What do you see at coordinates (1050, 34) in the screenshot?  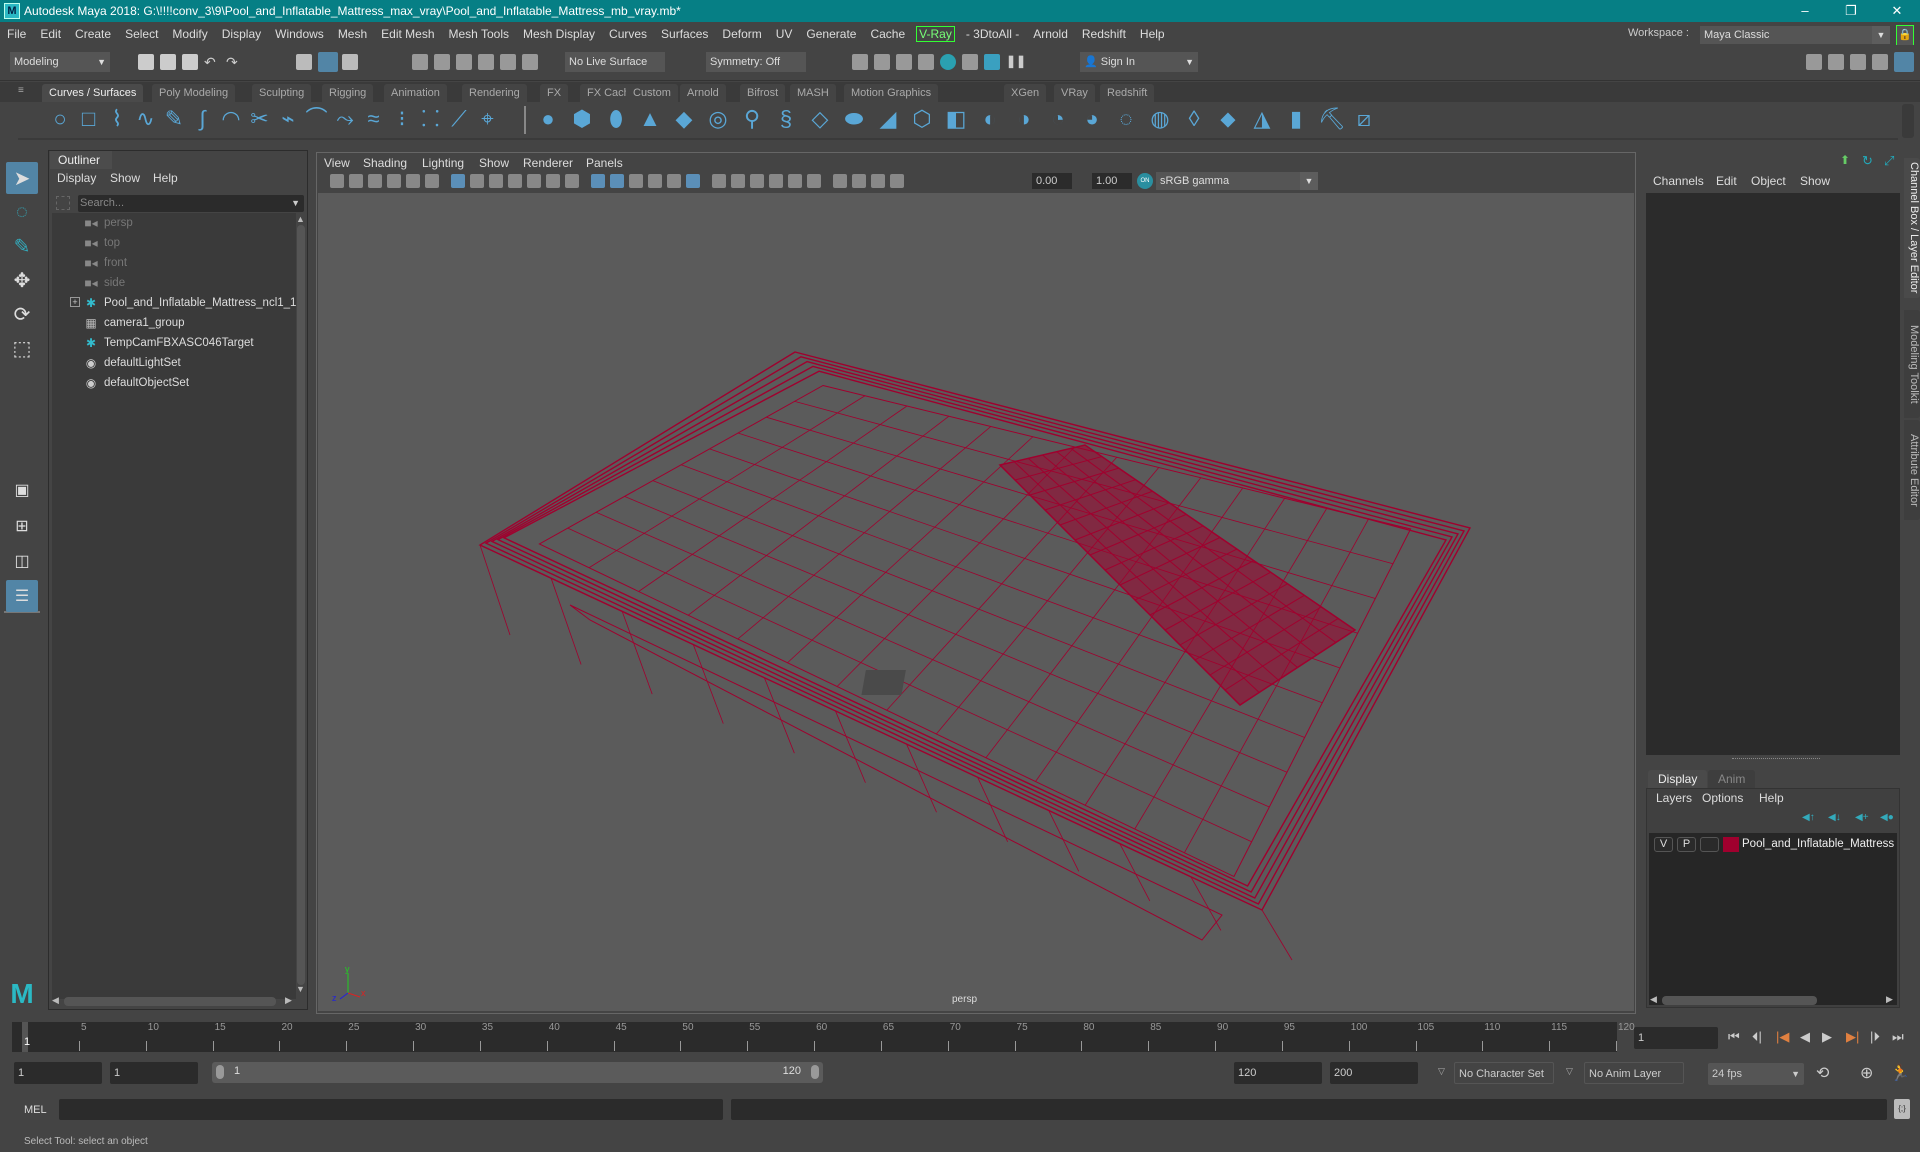 I see `menu-arnold: Arnold` at bounding box center [1050, 34].